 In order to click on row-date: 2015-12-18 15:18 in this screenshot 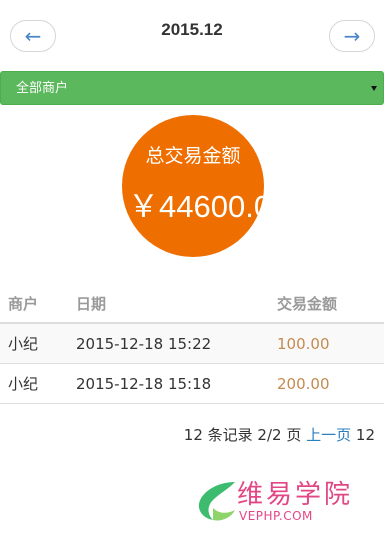, I will do `click(144, 384)`.